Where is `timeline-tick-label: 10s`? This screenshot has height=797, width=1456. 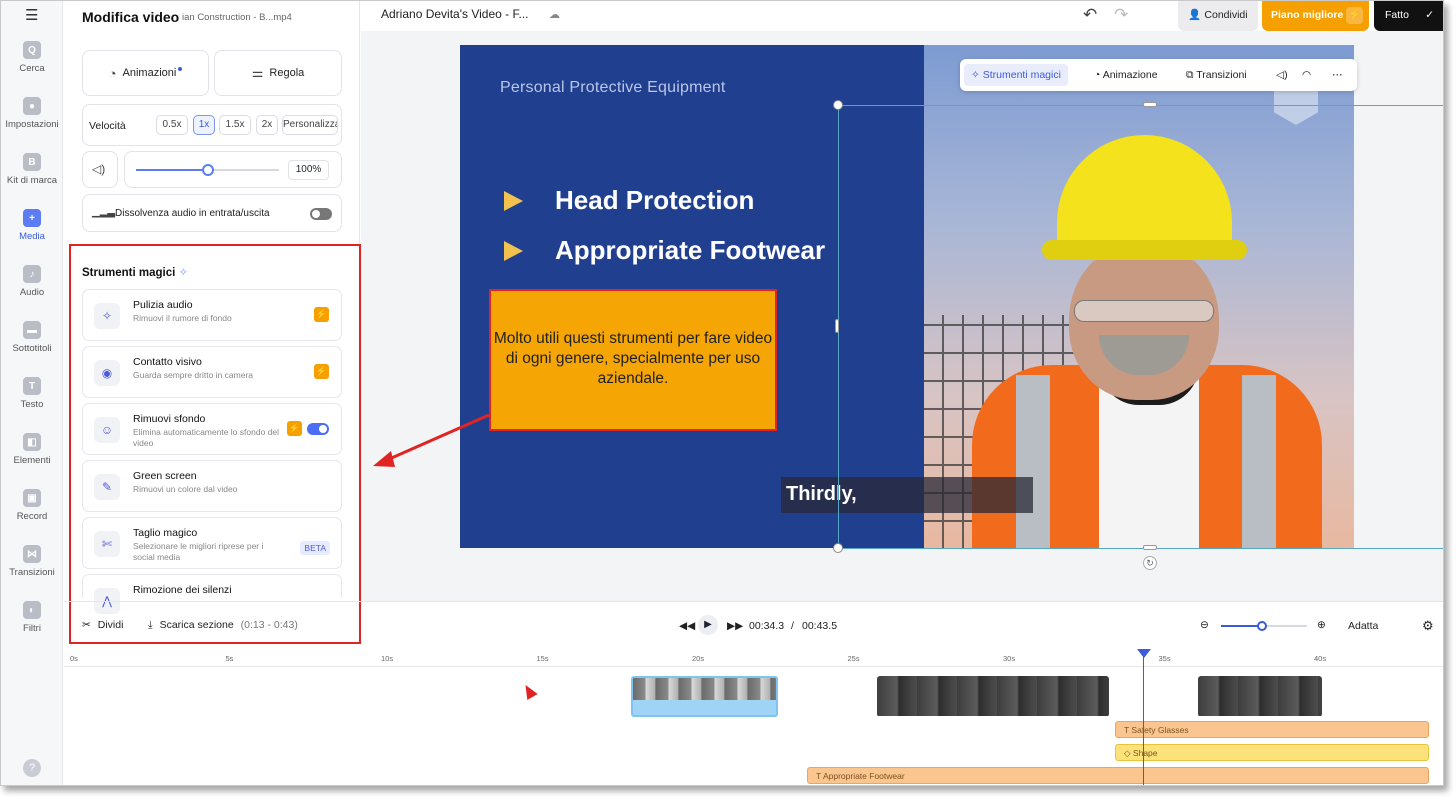 timeline-tick-label: 10s is located at coordinates (387, 658).